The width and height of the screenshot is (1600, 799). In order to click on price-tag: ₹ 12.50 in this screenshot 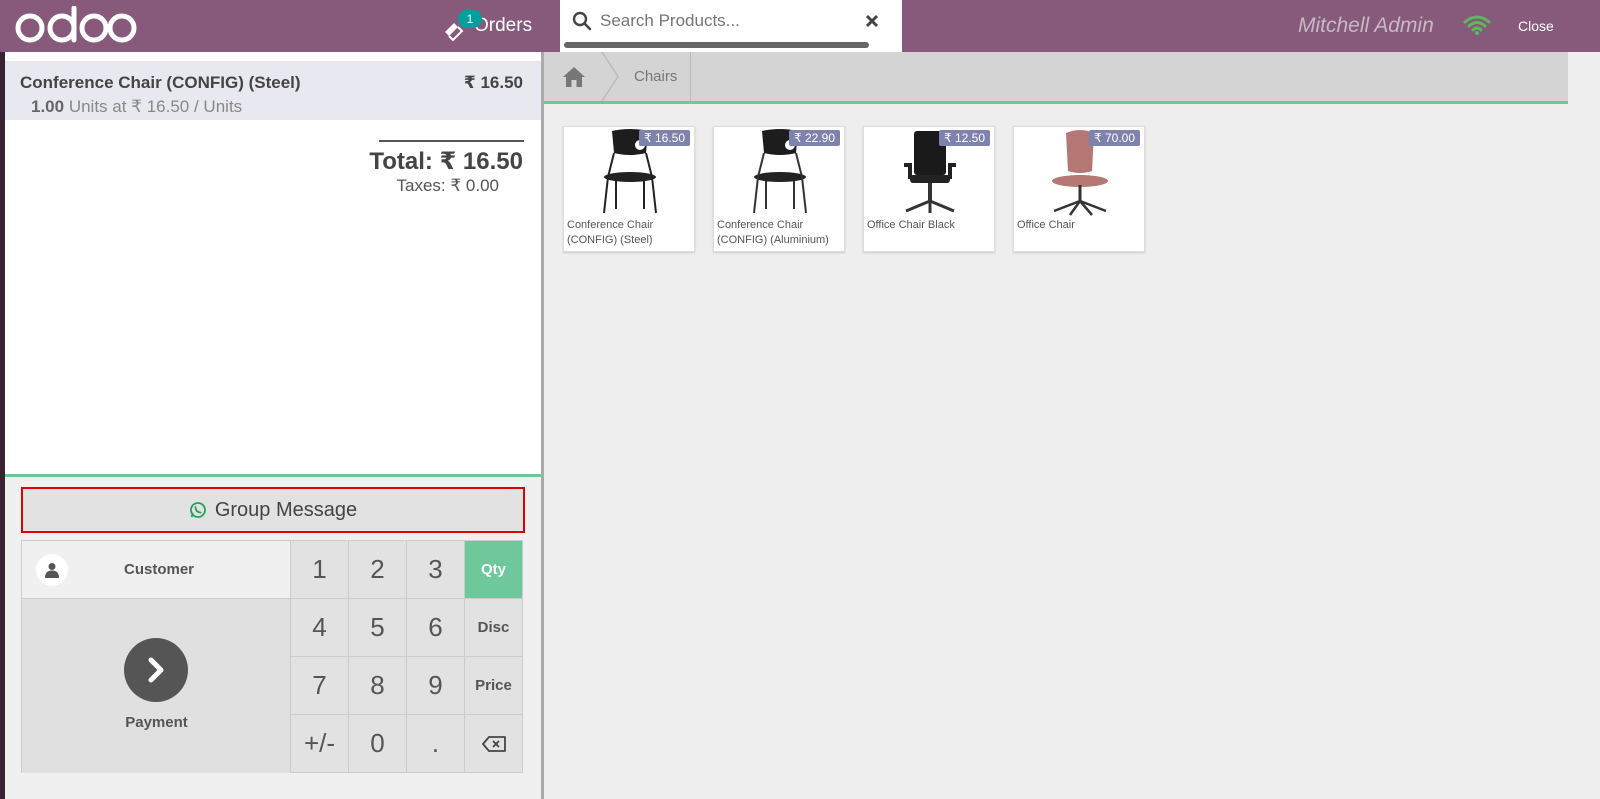, I will do `click(964, 138)`.